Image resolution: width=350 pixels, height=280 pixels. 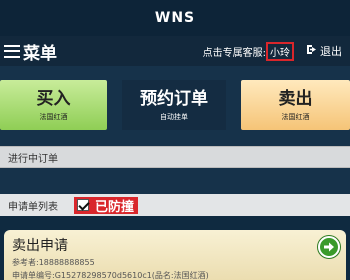 I want to click on customer-service-label: 点击专属客服:, so click(x=234, y=53).